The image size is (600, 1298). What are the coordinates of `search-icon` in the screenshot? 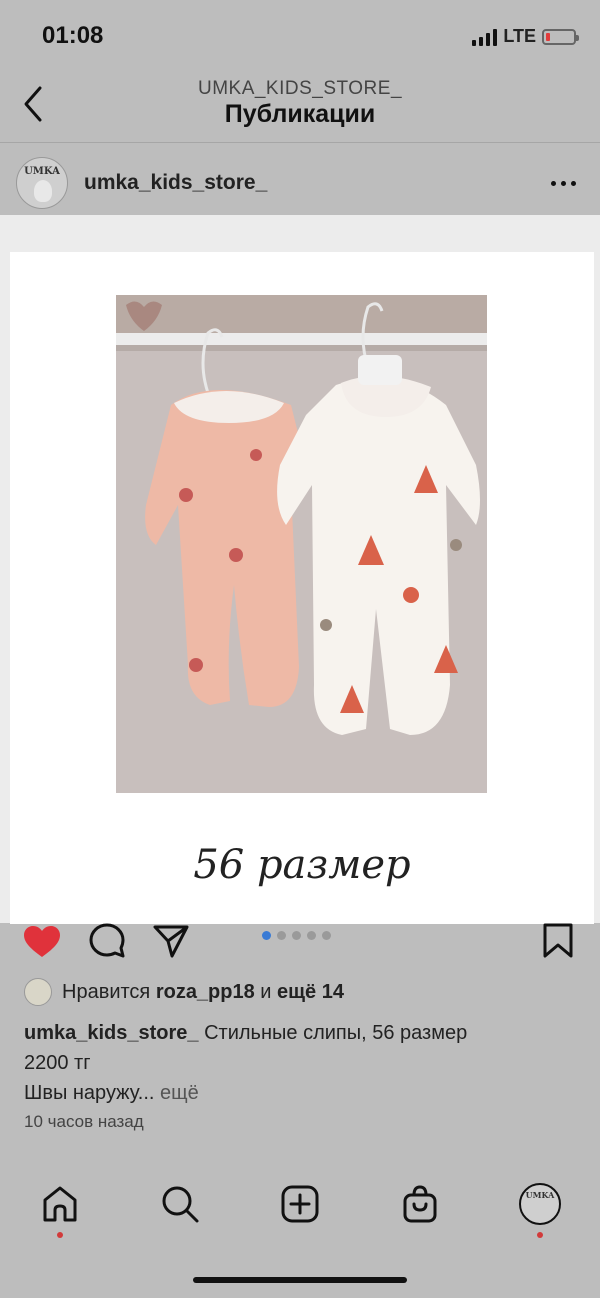 It's located at (180, 1204).